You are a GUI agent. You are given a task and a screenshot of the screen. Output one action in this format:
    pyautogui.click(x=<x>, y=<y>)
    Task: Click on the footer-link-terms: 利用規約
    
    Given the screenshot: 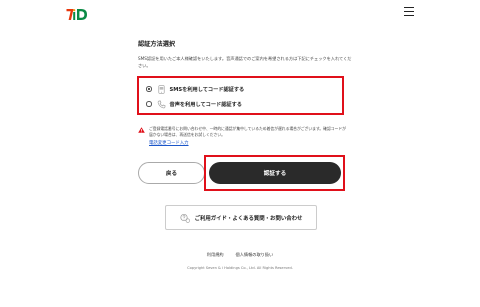 What is the action you would take?
    pyautogui.click(x=215, y=255)
    